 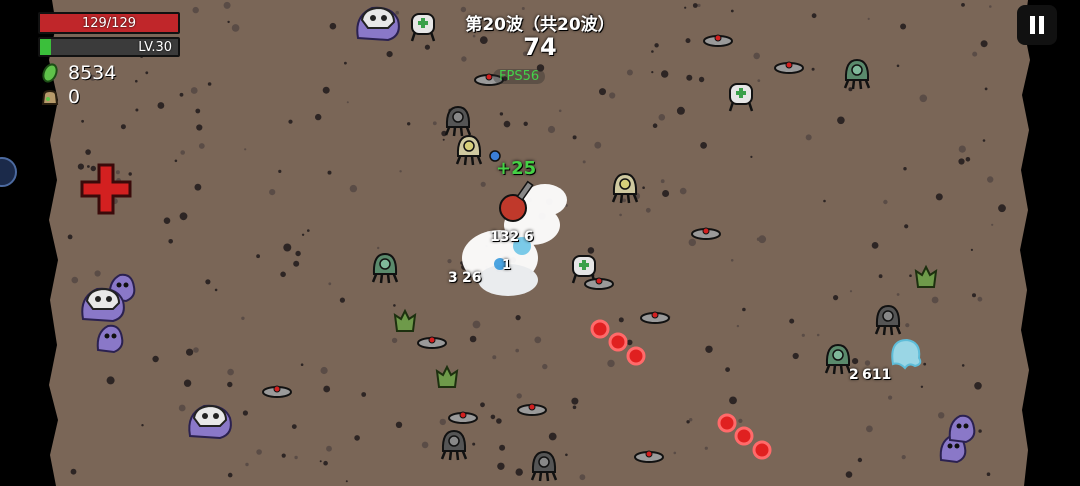 I want to click on bag-count: 0, so click(x=74, y=97).